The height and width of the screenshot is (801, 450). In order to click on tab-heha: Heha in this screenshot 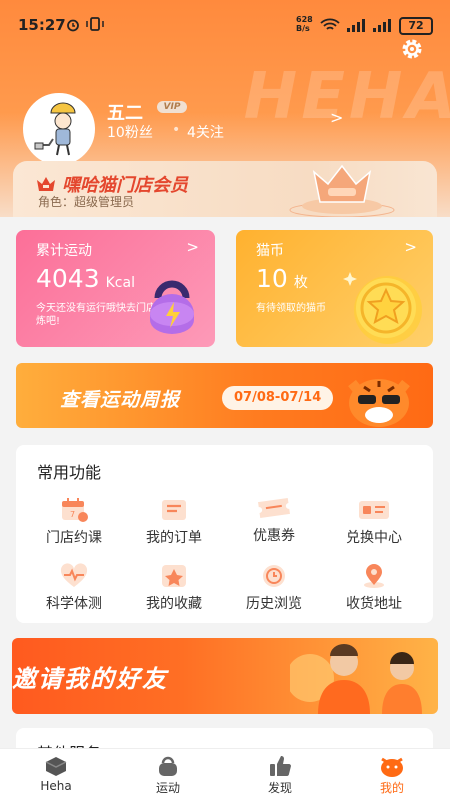, I will do `click(56, 775)`.